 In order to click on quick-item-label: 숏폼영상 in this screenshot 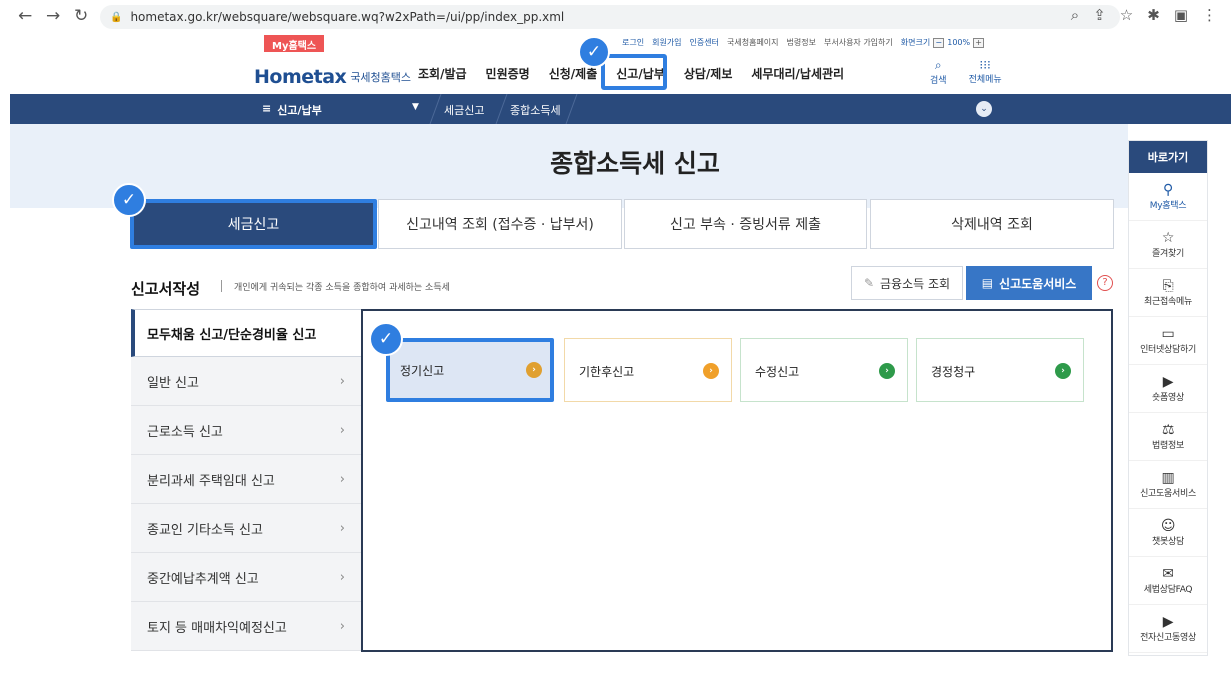, I will do `click(1168, 398)`.